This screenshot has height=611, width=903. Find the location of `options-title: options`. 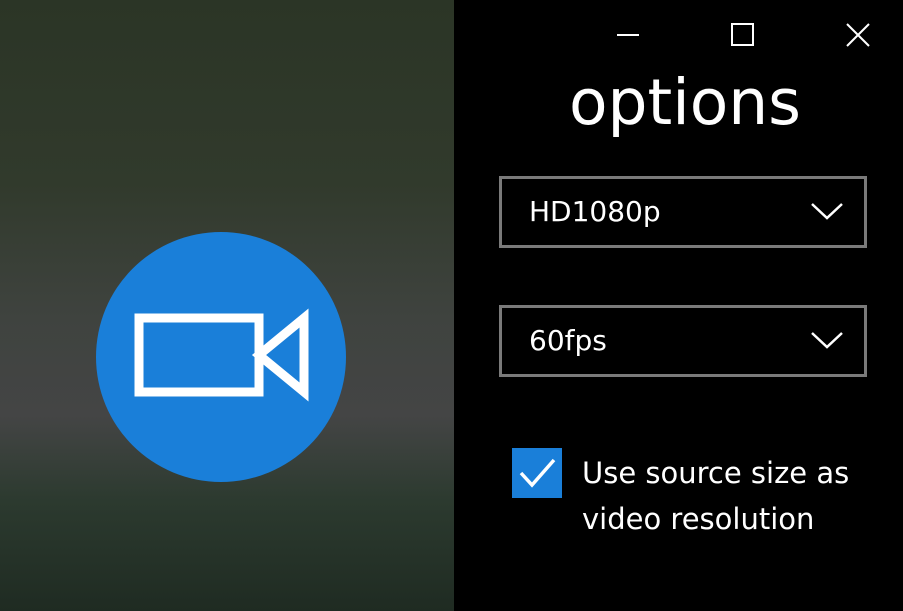

options-title: options is located at coordinates (685, 102).